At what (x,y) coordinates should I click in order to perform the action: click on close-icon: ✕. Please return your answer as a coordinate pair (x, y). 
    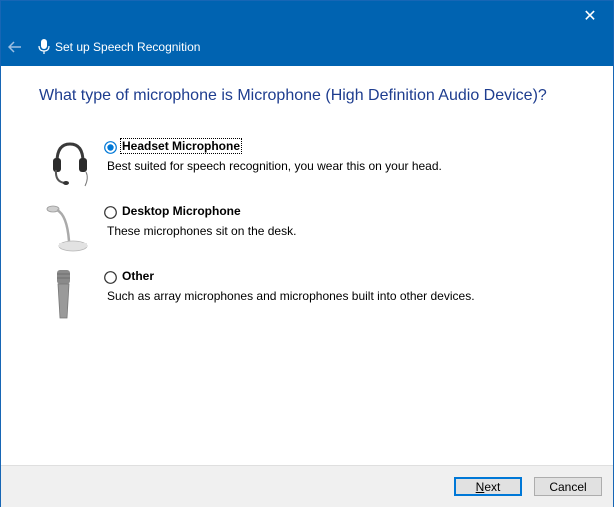
    Looking at the image, I should click on (590, 16).